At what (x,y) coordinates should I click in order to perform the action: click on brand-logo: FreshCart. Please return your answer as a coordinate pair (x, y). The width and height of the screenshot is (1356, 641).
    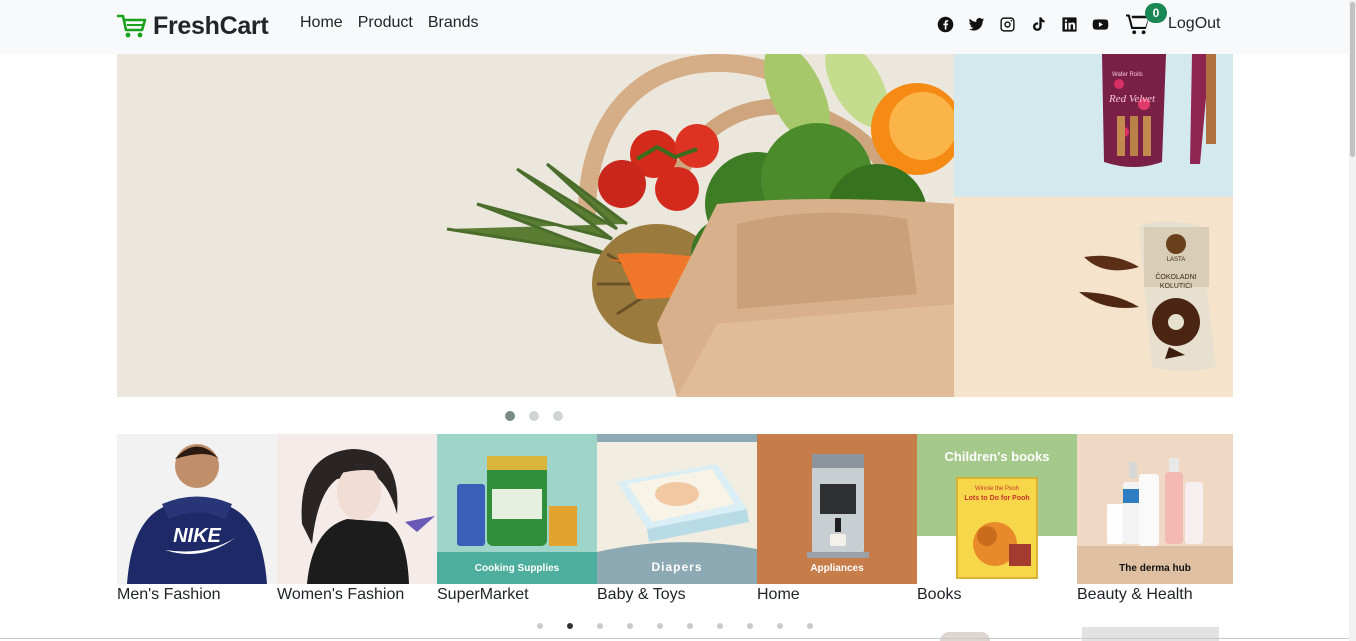
    Looking at the image, I should click on (193, 26).